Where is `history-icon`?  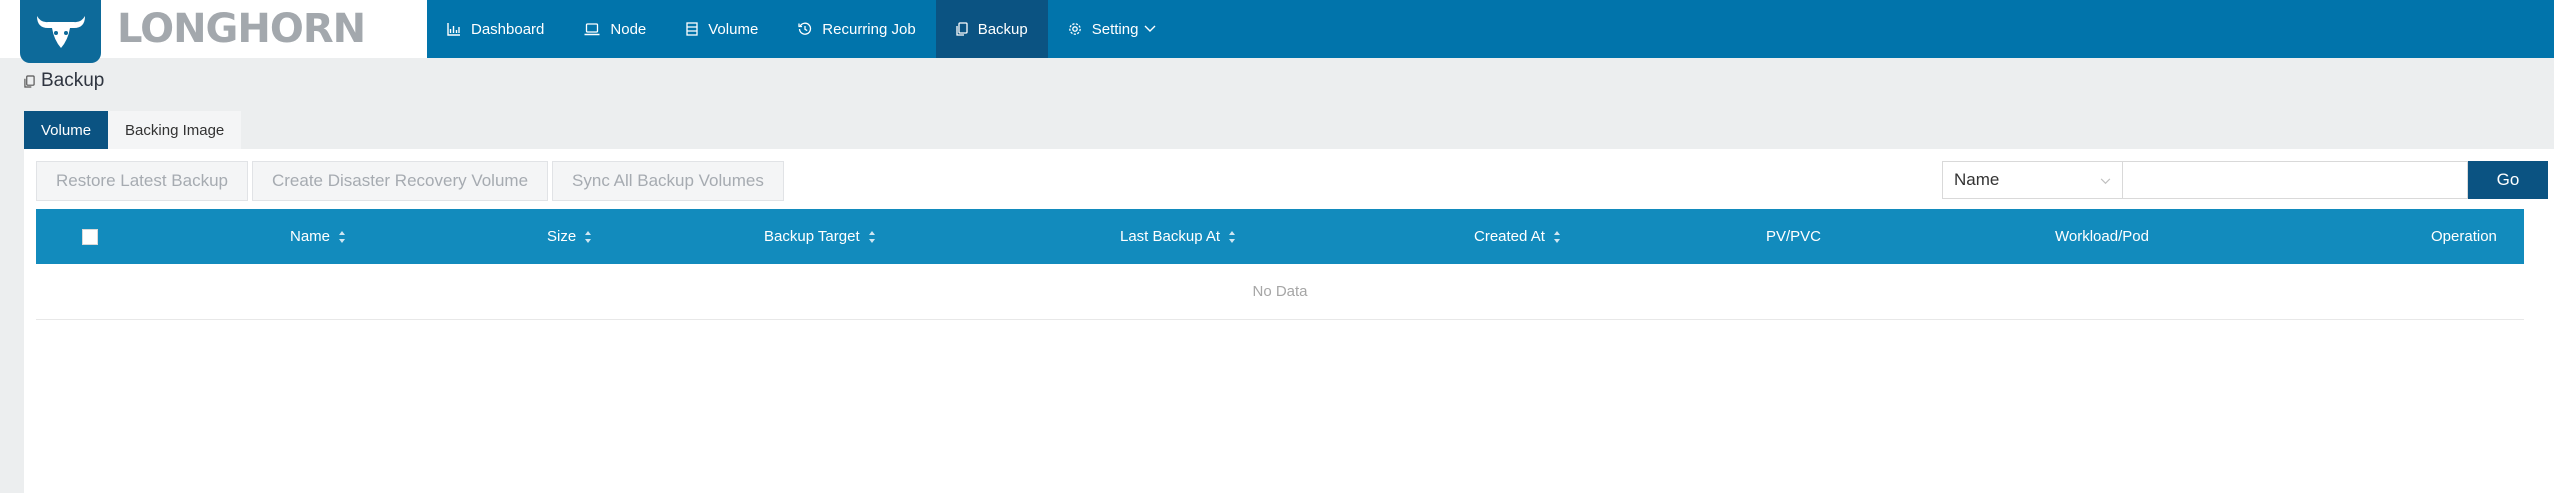
history-icon is located at coordinates (805, 29).